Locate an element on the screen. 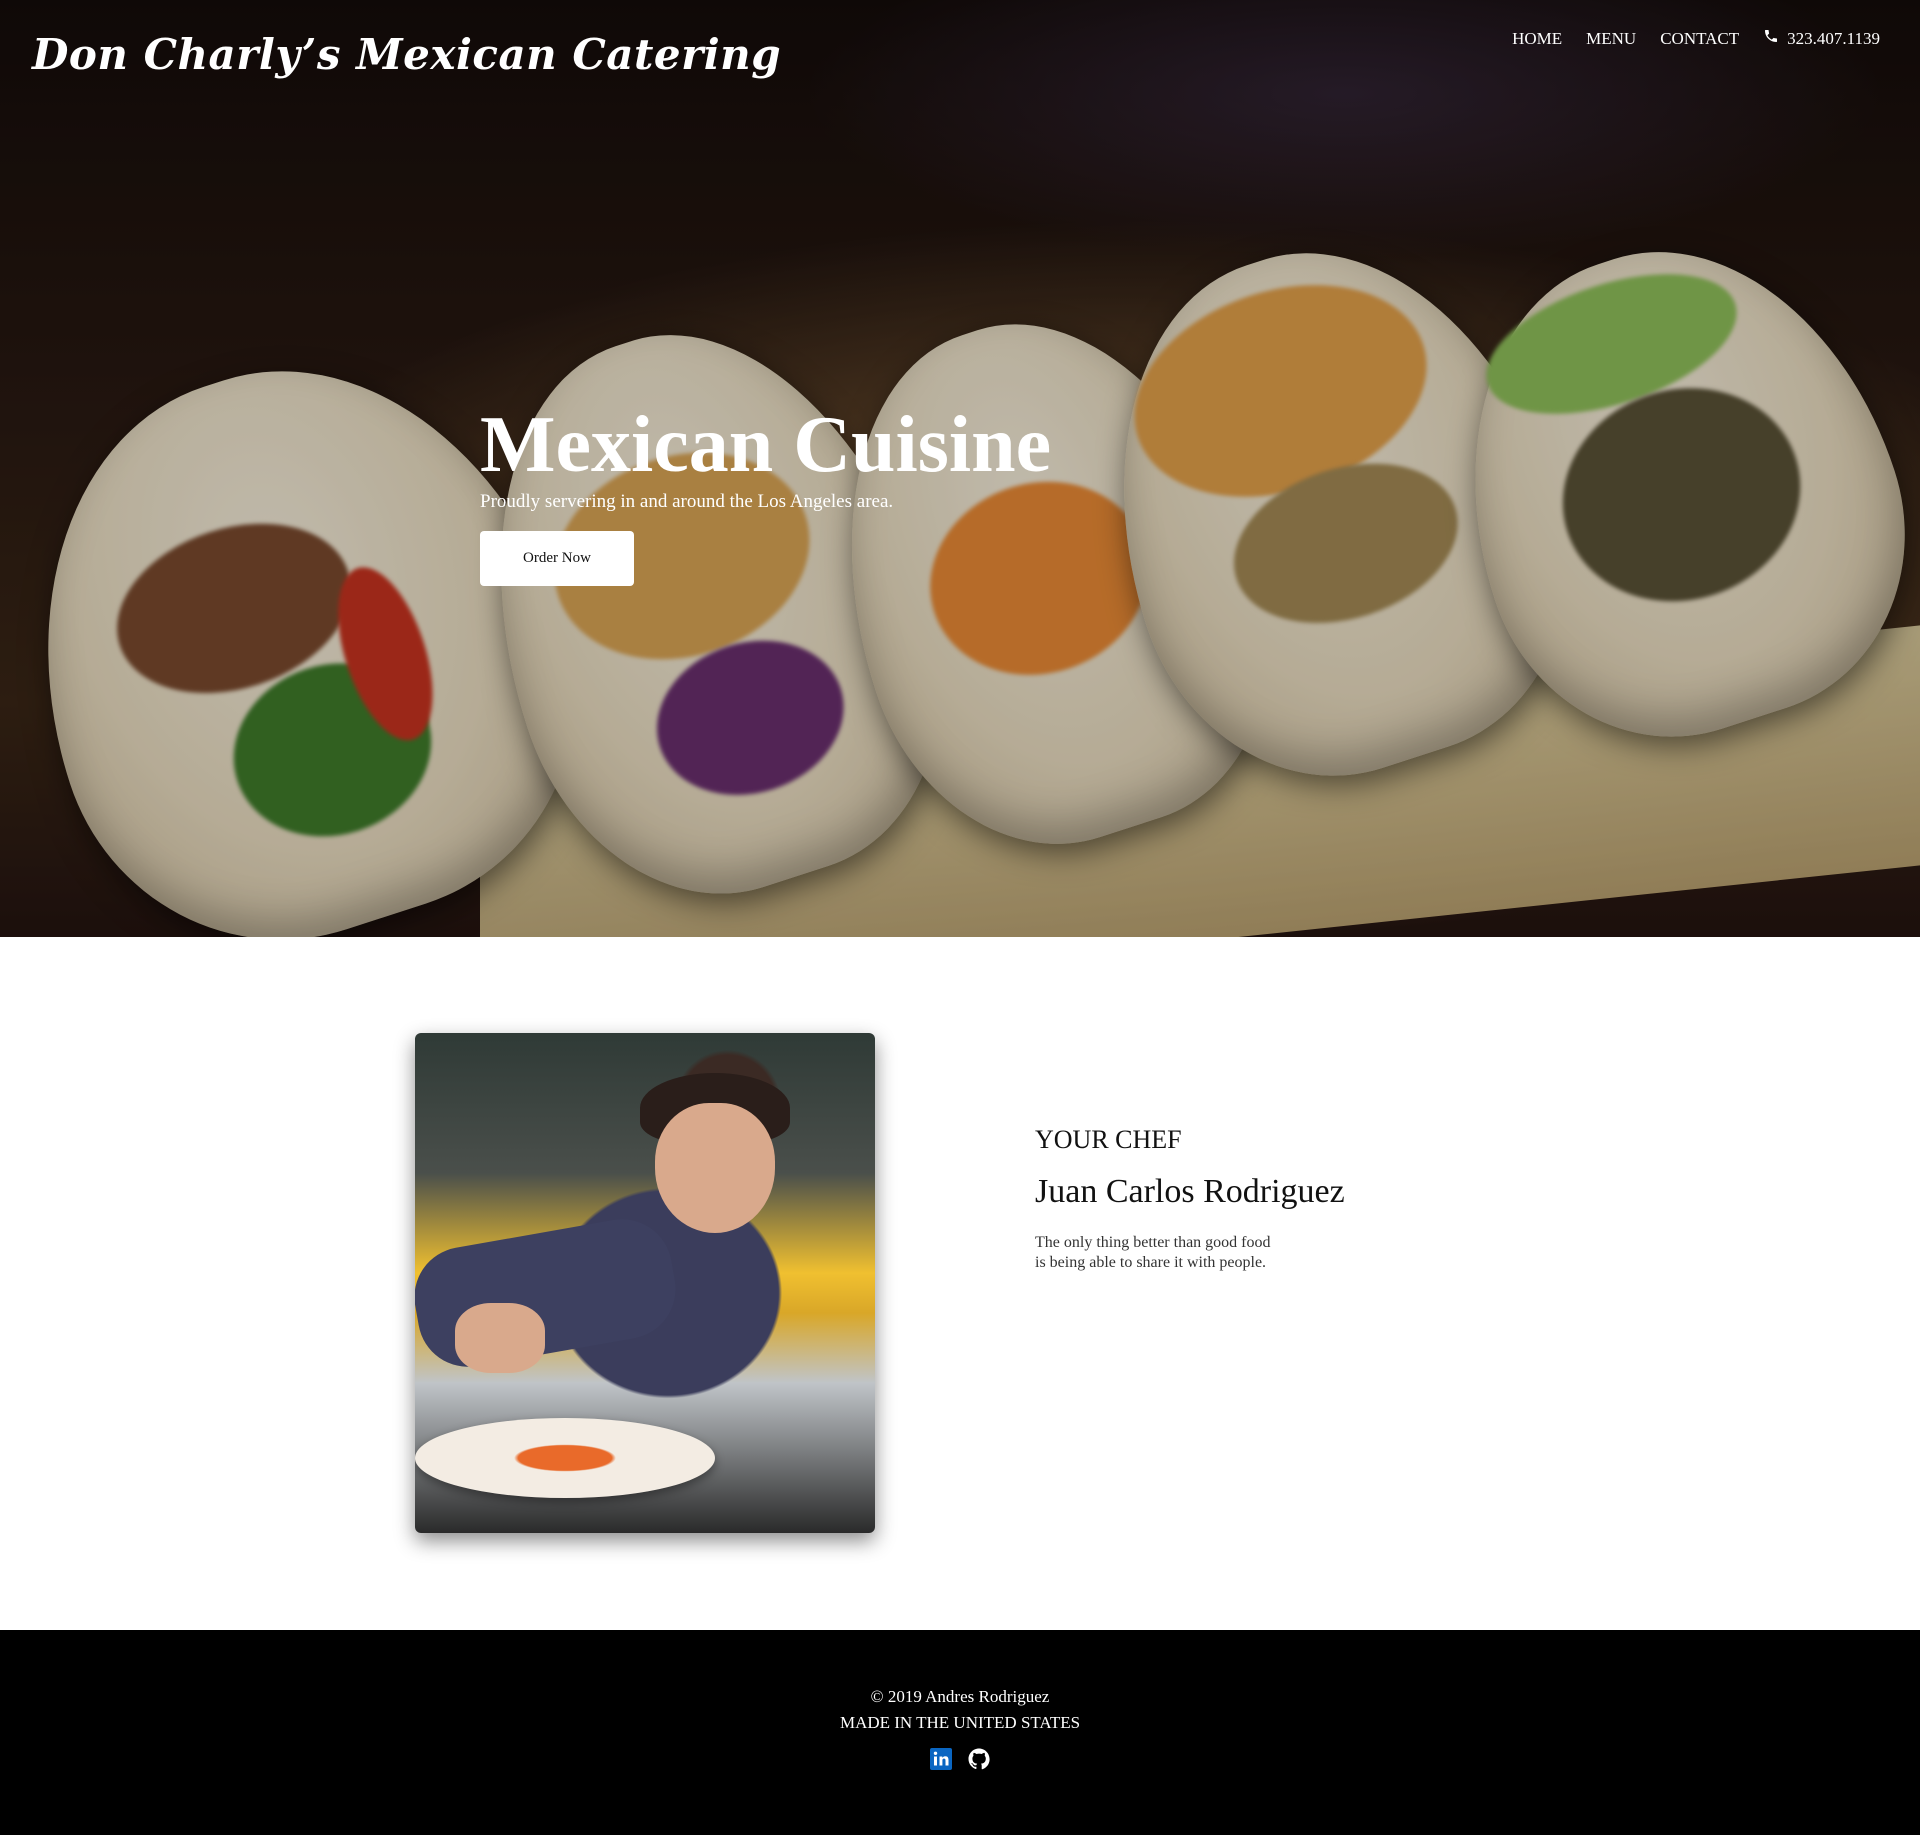 This screenshot has height=1835, width=1920. nav-home-link: HOME is located at coordinates (1537, 39).